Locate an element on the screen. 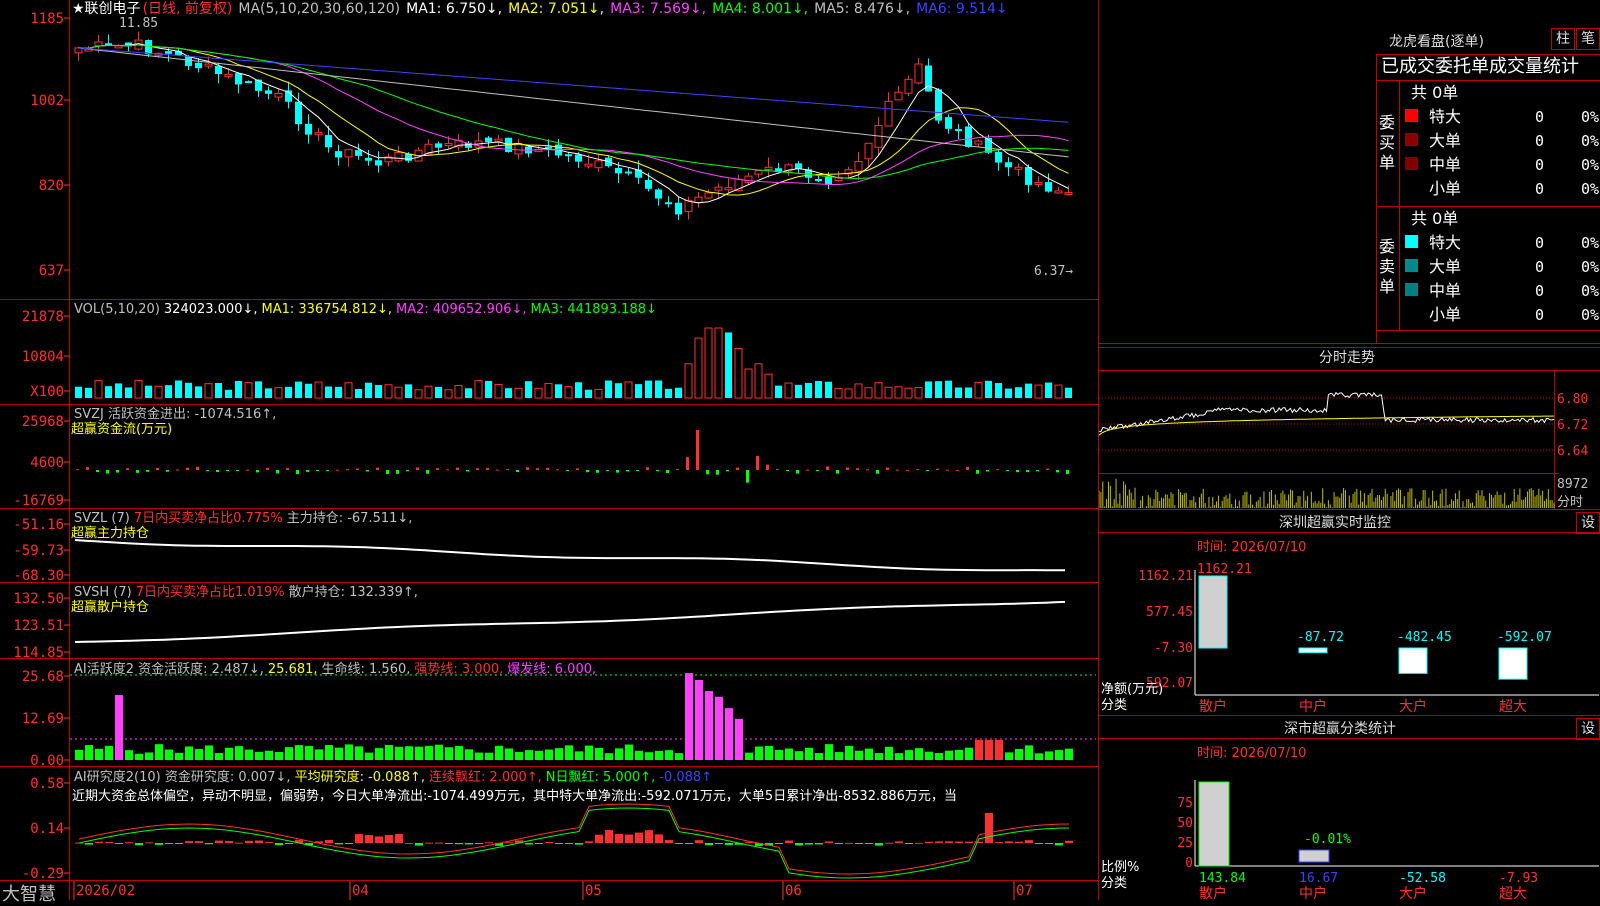  svzj-axis-label: -16769 is located at coordinates (38, 501).